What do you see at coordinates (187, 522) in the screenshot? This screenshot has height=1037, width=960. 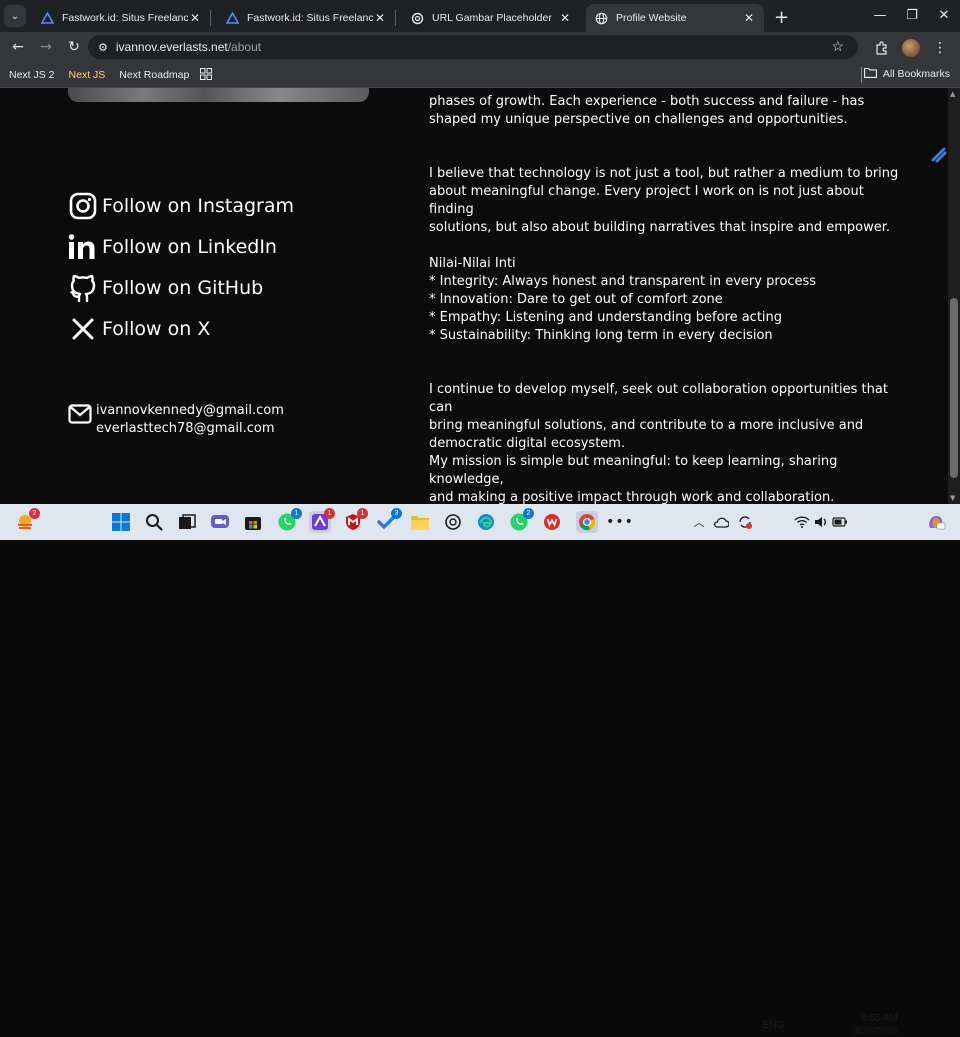 I see `task-view-icon` at bounding box center [187, 522].